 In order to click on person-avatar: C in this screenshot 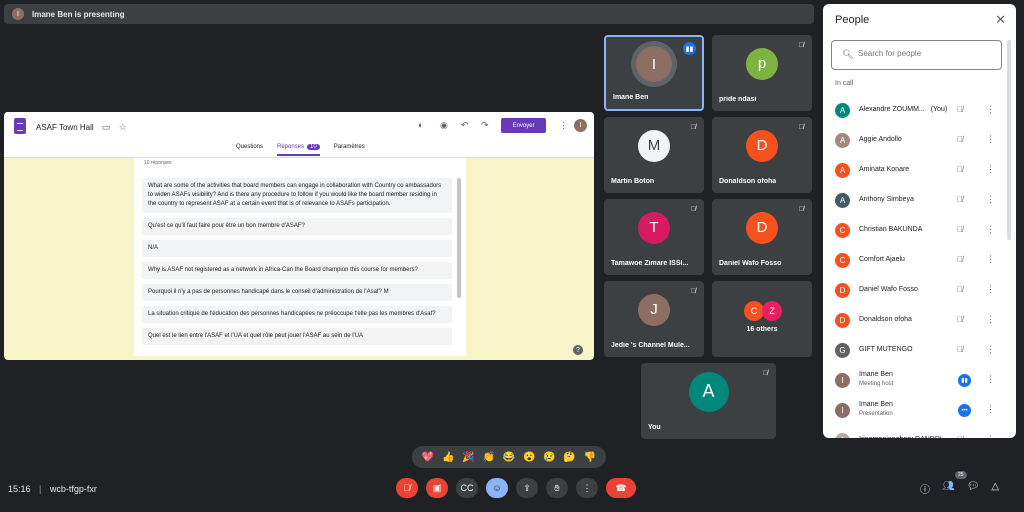, I will do `click(842, 260)`.